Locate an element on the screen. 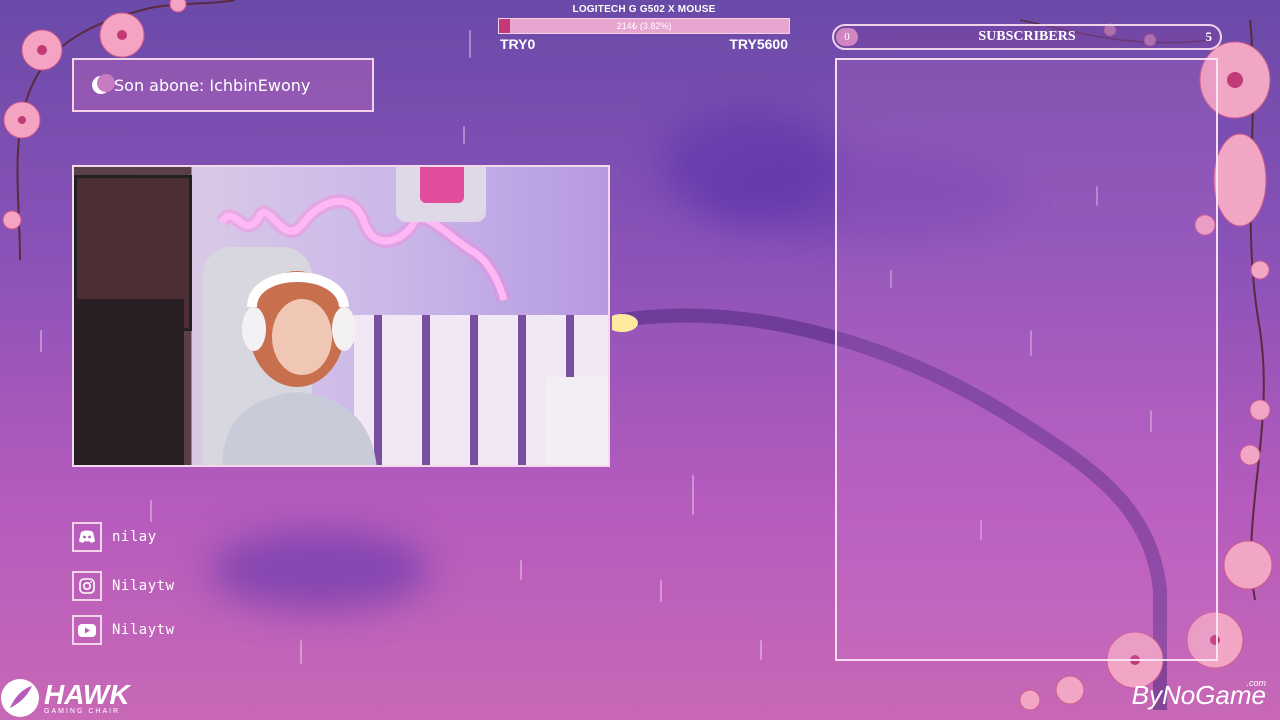 Image resolution: width=1280 pixels, height=720 pixels. youtube-icon is located at coordinates (87, 630).